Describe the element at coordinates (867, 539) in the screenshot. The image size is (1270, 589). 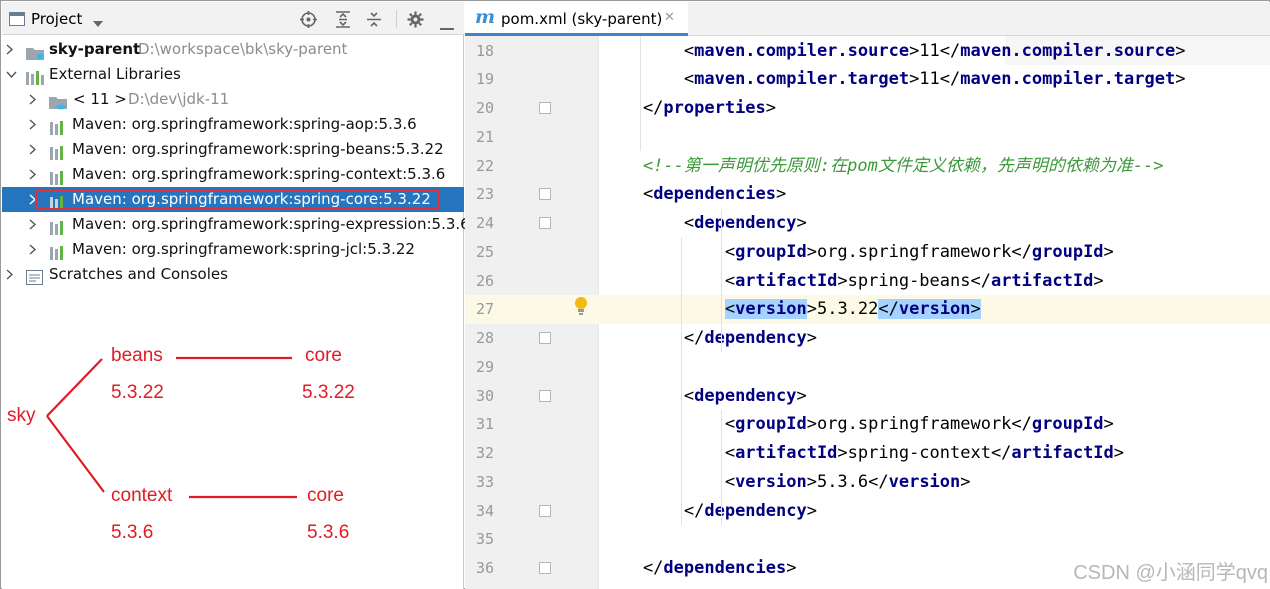
I see `code-line: 35` at that location.